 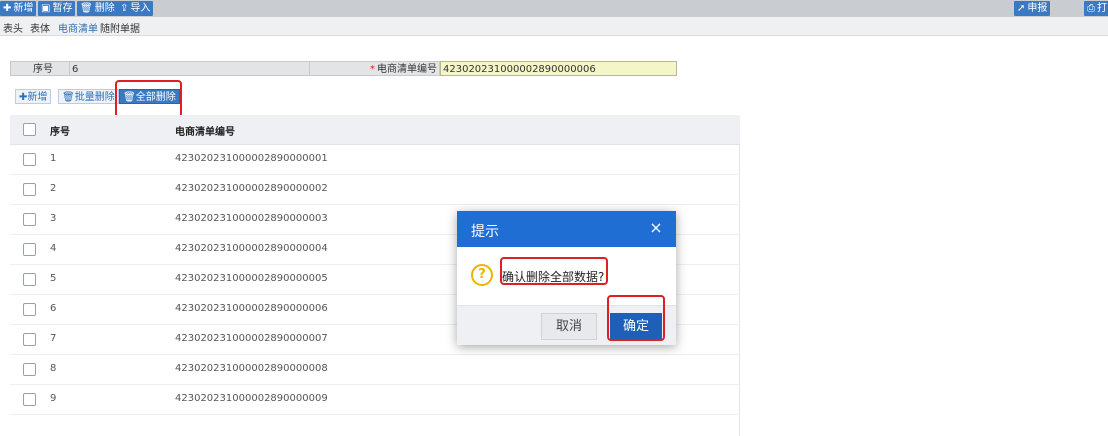 I want to click on toolbar-import-label: 导入, so click(x=140, y=8).